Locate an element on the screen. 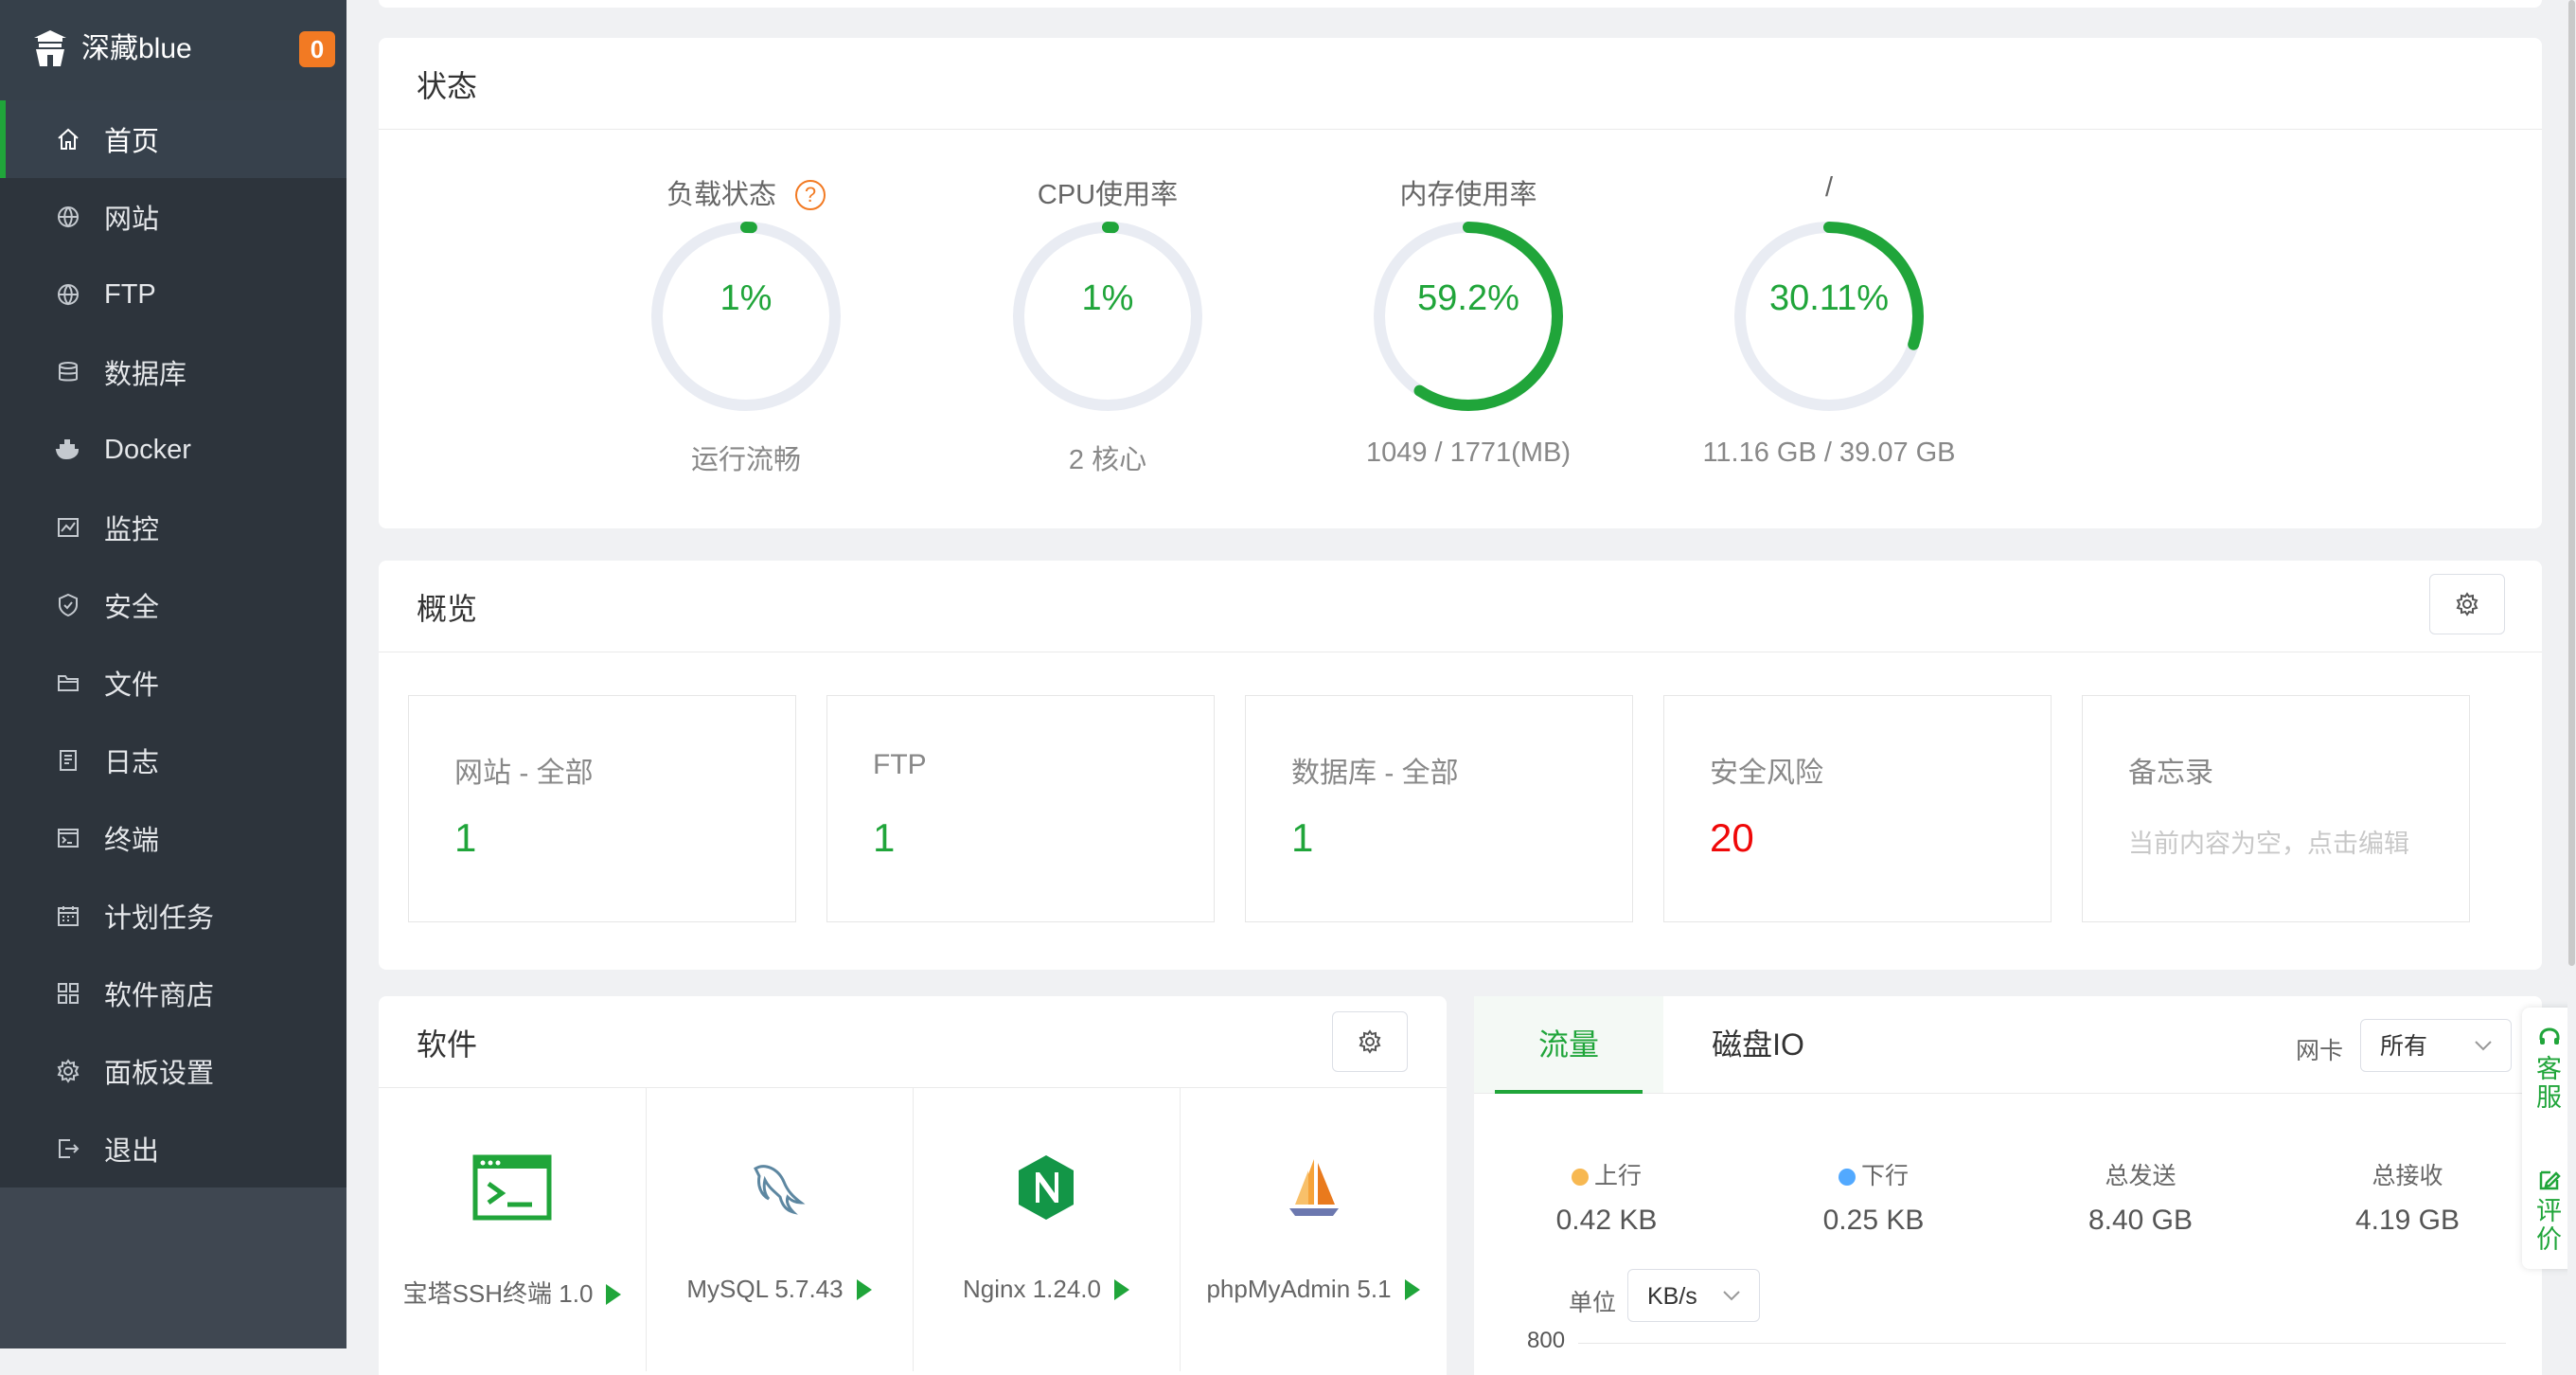 The width and height of the screenshot is (2576, 1375). sidebar-item-label: 文件 is located at coordinates (132, 686).